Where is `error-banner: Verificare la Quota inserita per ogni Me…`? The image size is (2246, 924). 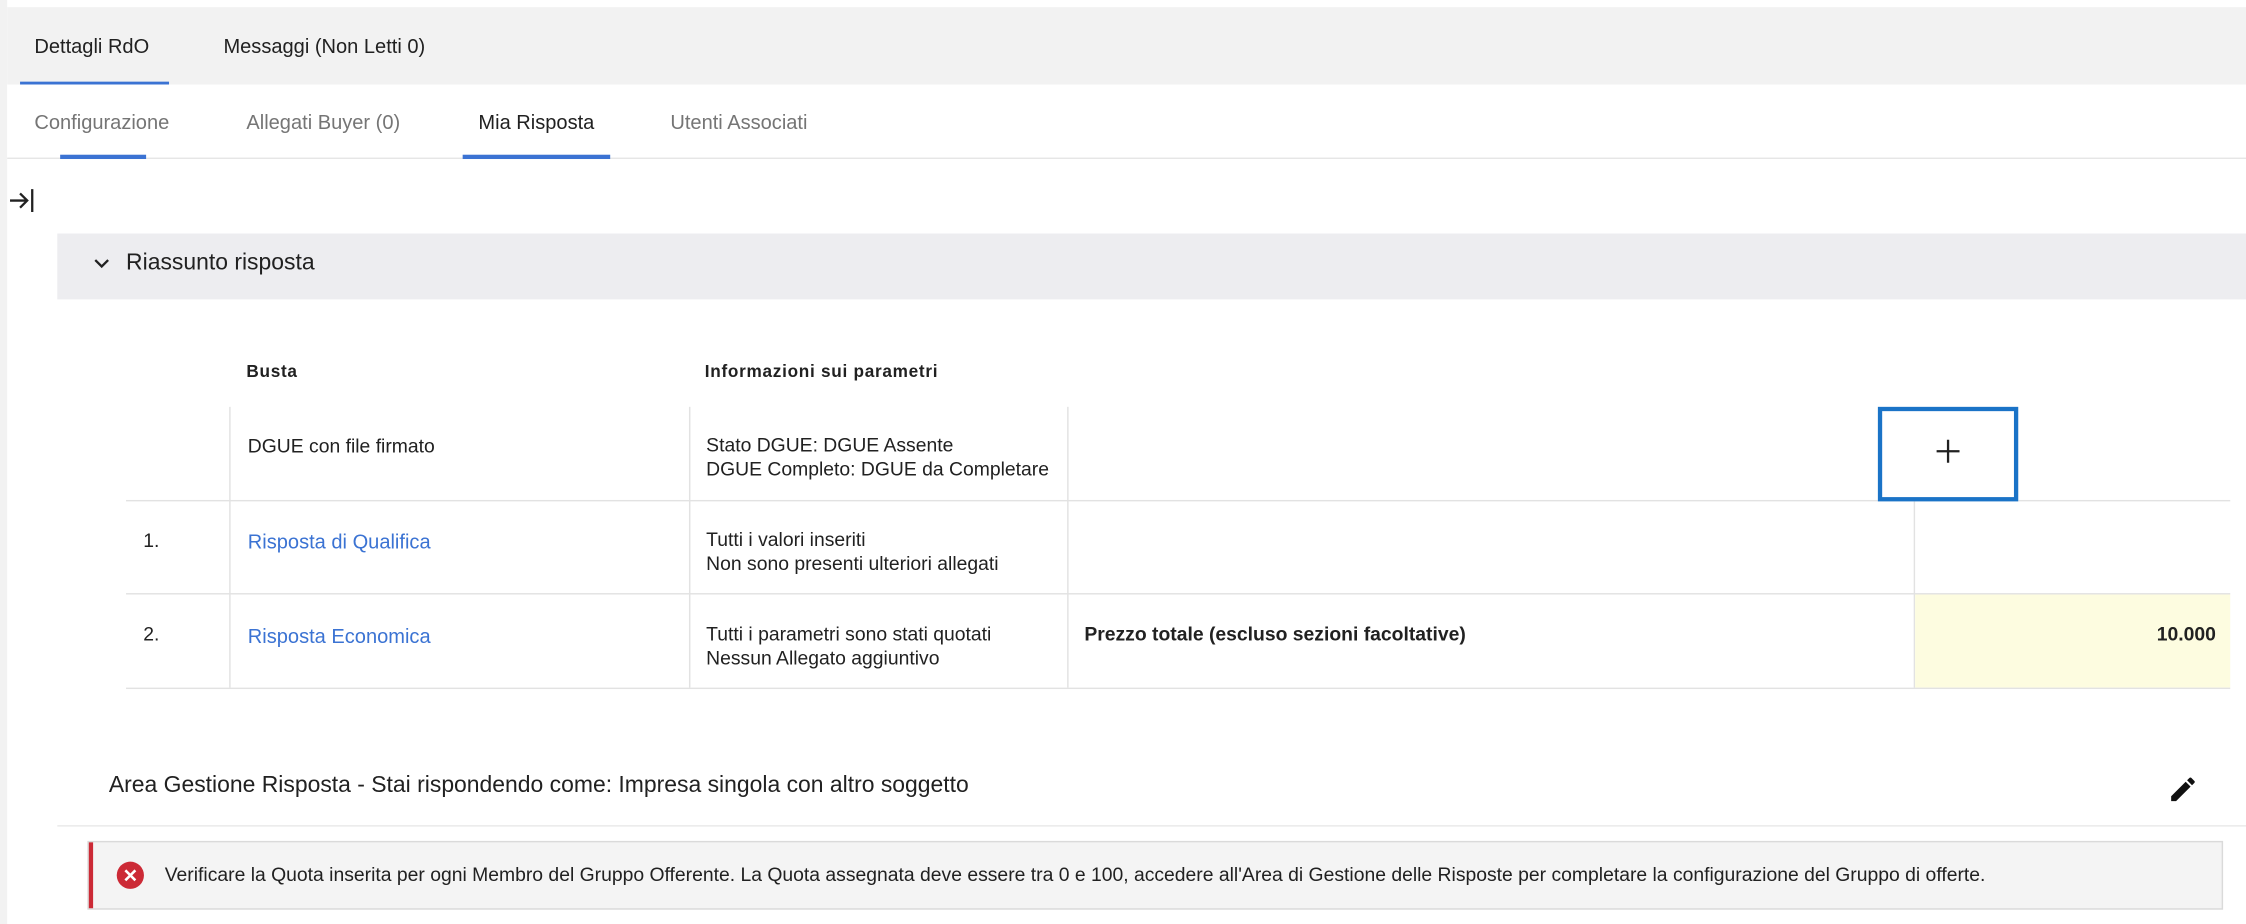
error-banner: Verificare la Quota inserita per ogni Me… is located at coordinates (1155, 875).